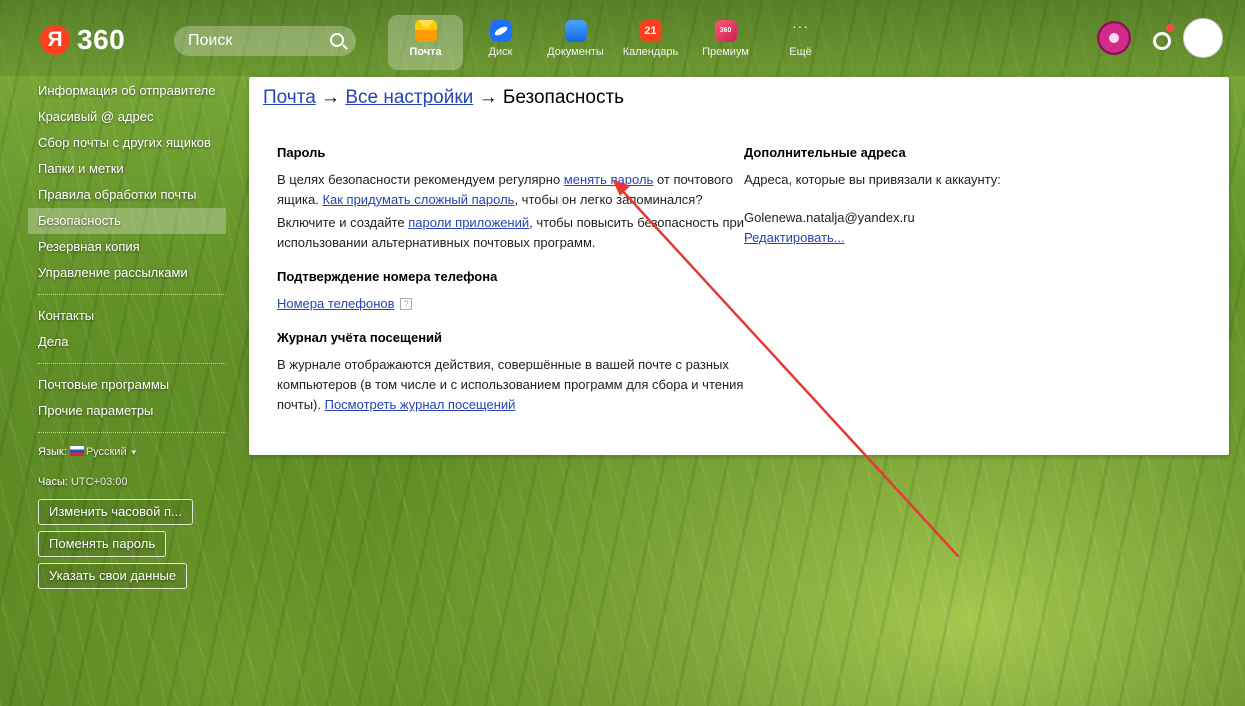  Describe the element at coordinates (829, 217) in the screenshot. I see `extra-address-email: Golenewa.natalja@yandex.ru` at that location.